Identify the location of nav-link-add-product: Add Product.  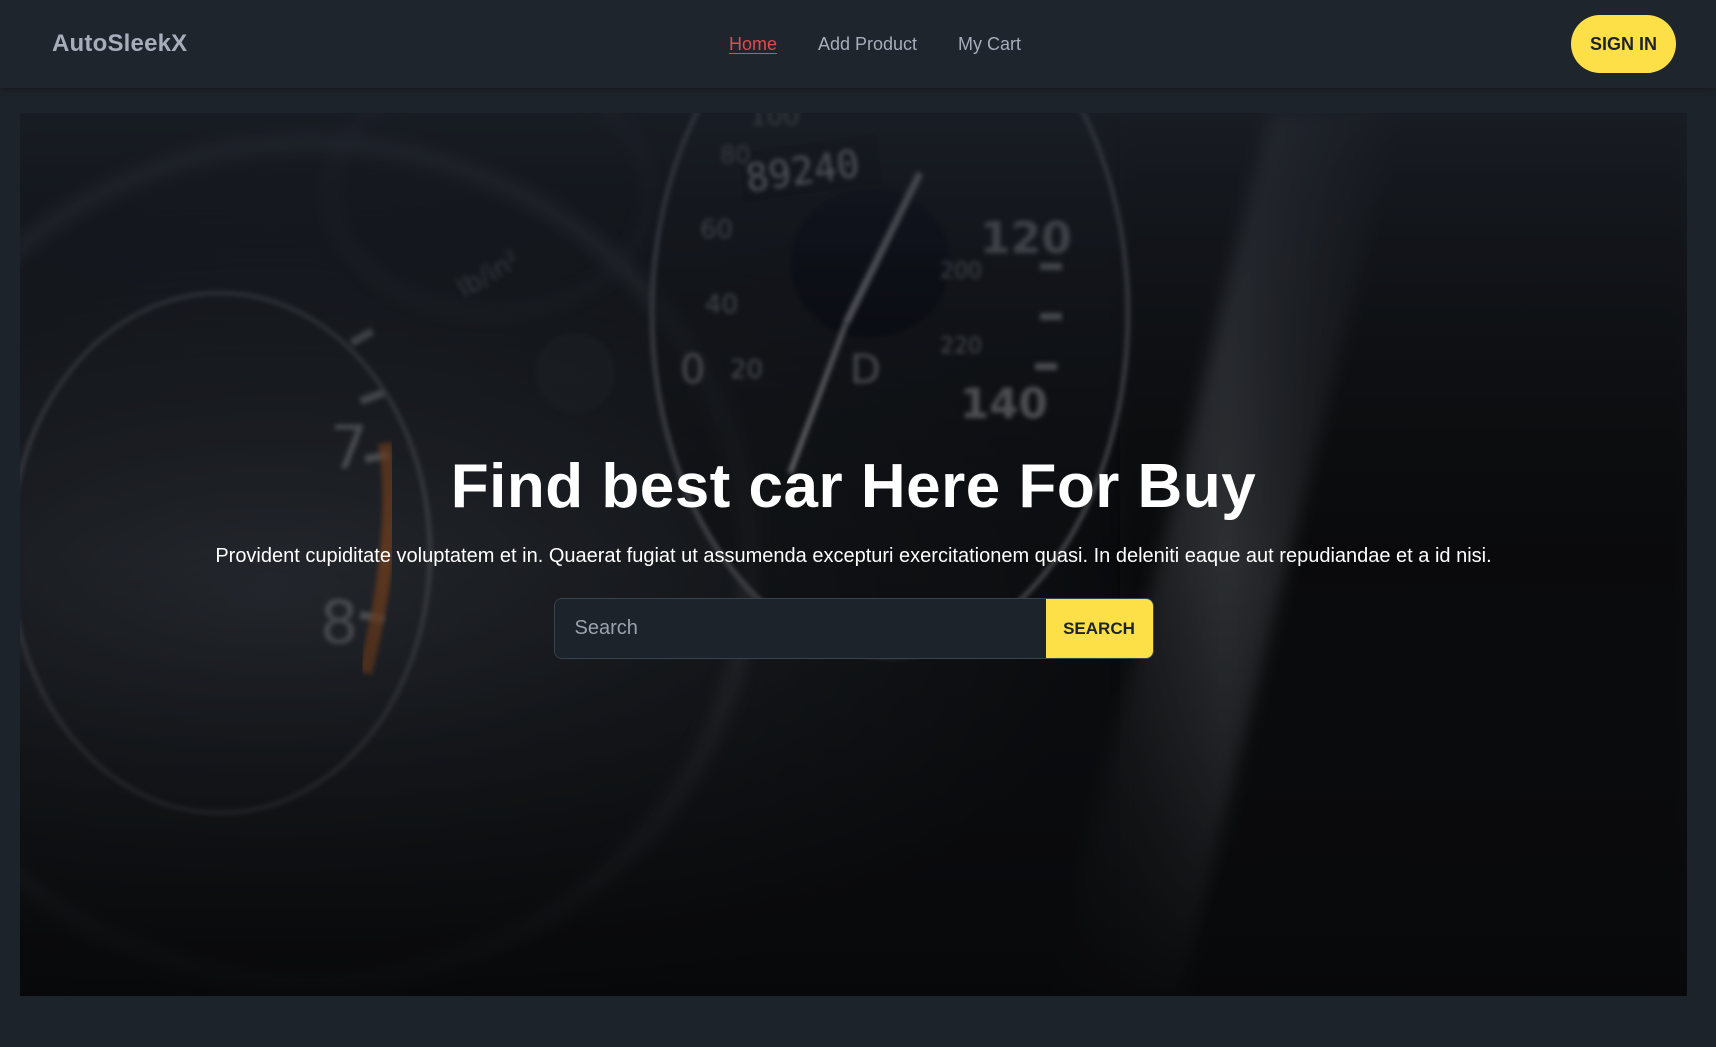
(867, 44).